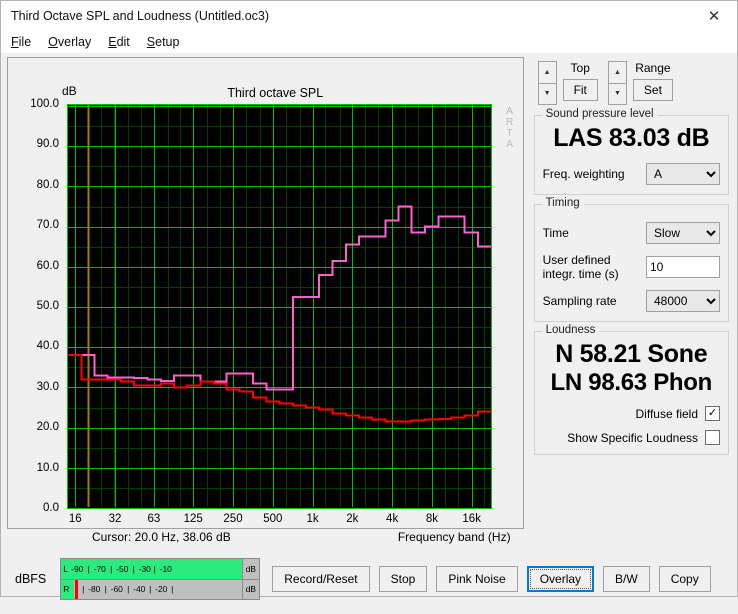 Image resolution: width=738 pixels, height=614 pixels. I want to click on meter-unit-left: dB, so click(250, 569).